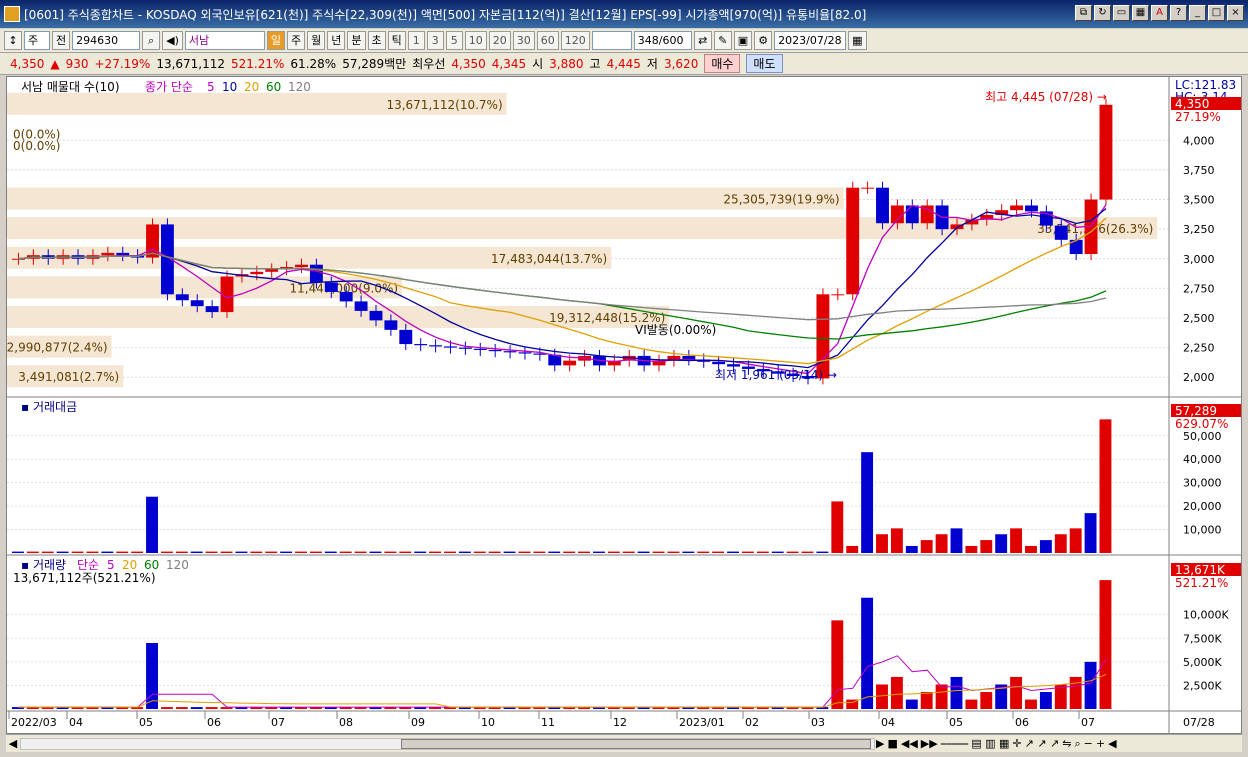 This screenshot has height=757, width=1248. I want to click on prev-button: 전, so click(61, 40).